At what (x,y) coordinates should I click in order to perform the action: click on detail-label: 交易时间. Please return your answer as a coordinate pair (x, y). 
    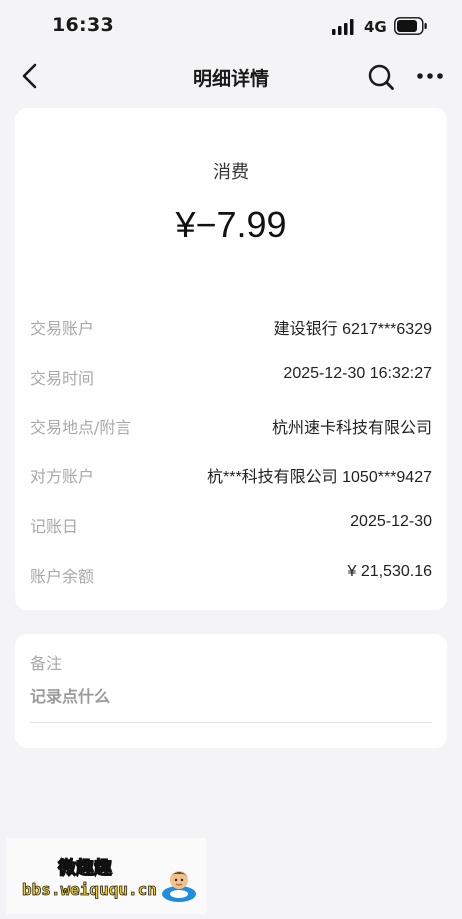
    Looking at the image, I should click on (62, 378).